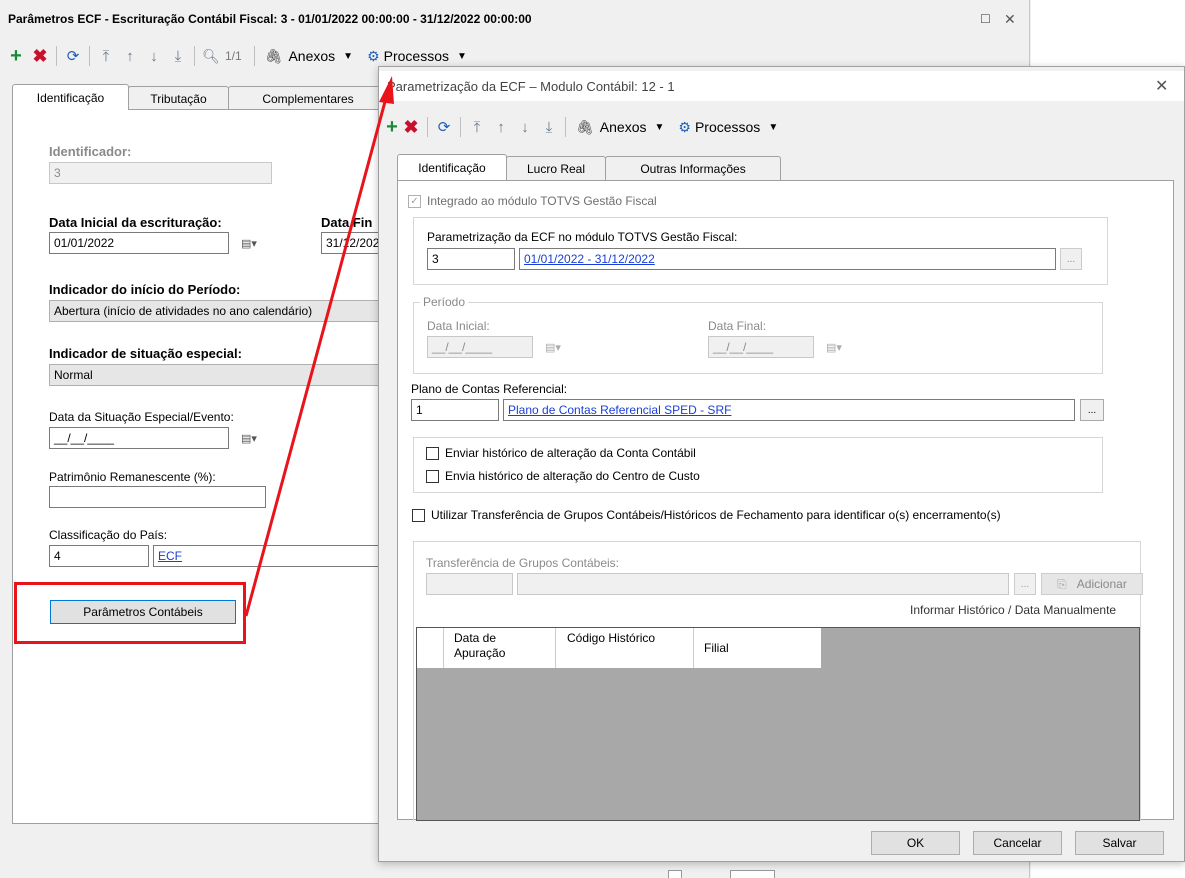  What do you see at coordinates (319, 346) in the screenshot?
I see `highlight-arrow` at bounding box center [319, 346].